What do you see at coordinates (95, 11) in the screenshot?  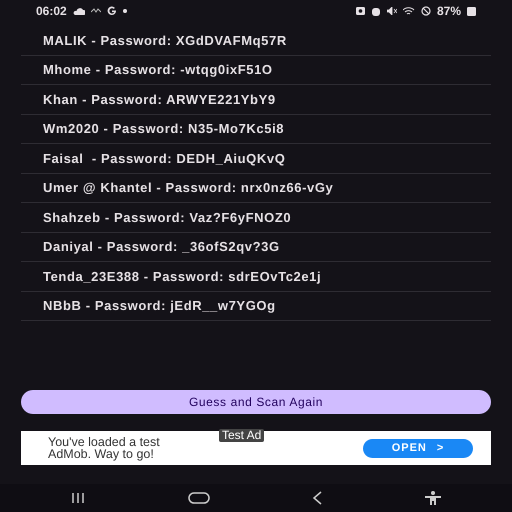 I see `signal-icon` at bounding box center [95, 11].